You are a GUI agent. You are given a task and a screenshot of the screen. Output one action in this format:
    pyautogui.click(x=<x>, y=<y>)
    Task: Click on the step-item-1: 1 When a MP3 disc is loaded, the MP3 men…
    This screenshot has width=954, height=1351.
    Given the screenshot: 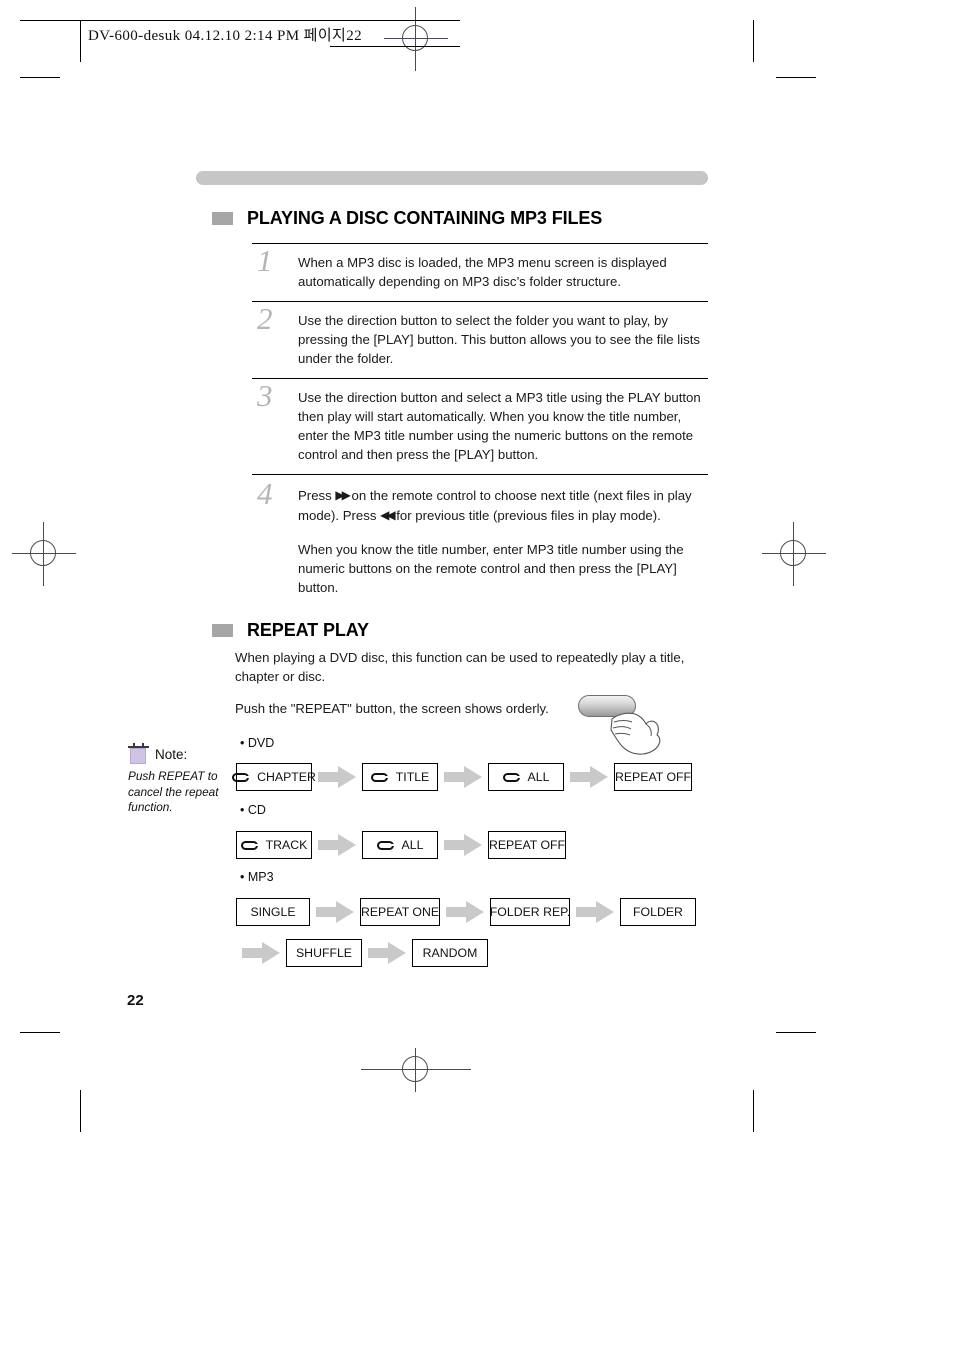 What is the action you would take?
    pyautogui.click(x=480, y=272)
    